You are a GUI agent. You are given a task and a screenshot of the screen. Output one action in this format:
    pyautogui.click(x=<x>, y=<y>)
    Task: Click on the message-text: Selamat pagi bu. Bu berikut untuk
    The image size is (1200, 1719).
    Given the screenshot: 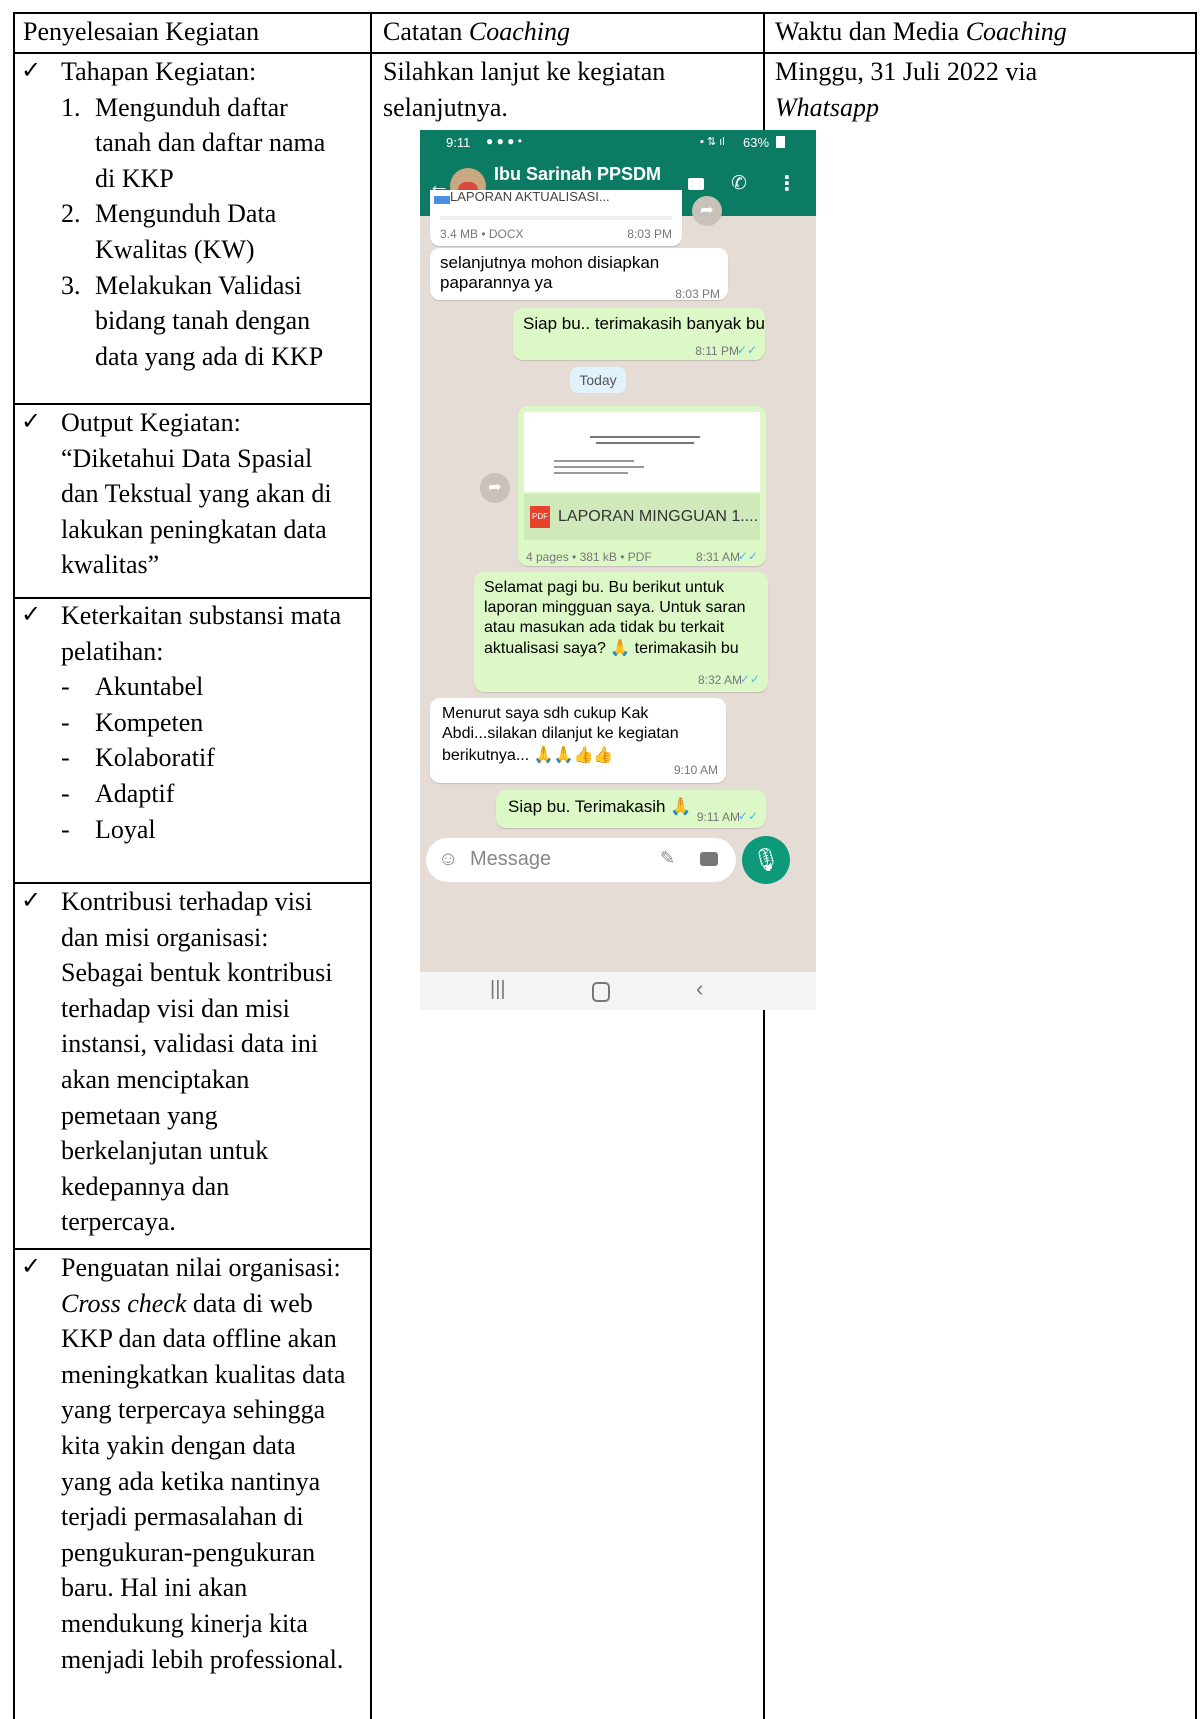 What is the action you would take?
    pyautogui.click(x=604, y=587)
    